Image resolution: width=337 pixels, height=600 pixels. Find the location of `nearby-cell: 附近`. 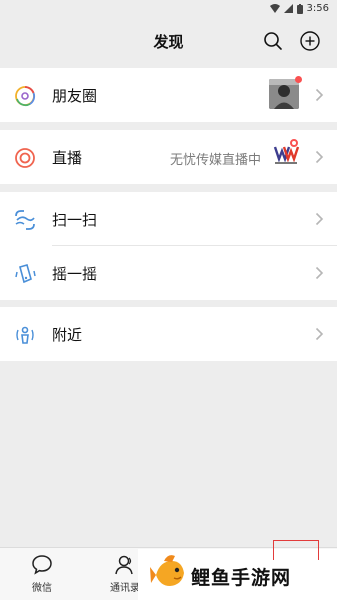

nearby-cell: 附近 is located at coordinates (168, 334).